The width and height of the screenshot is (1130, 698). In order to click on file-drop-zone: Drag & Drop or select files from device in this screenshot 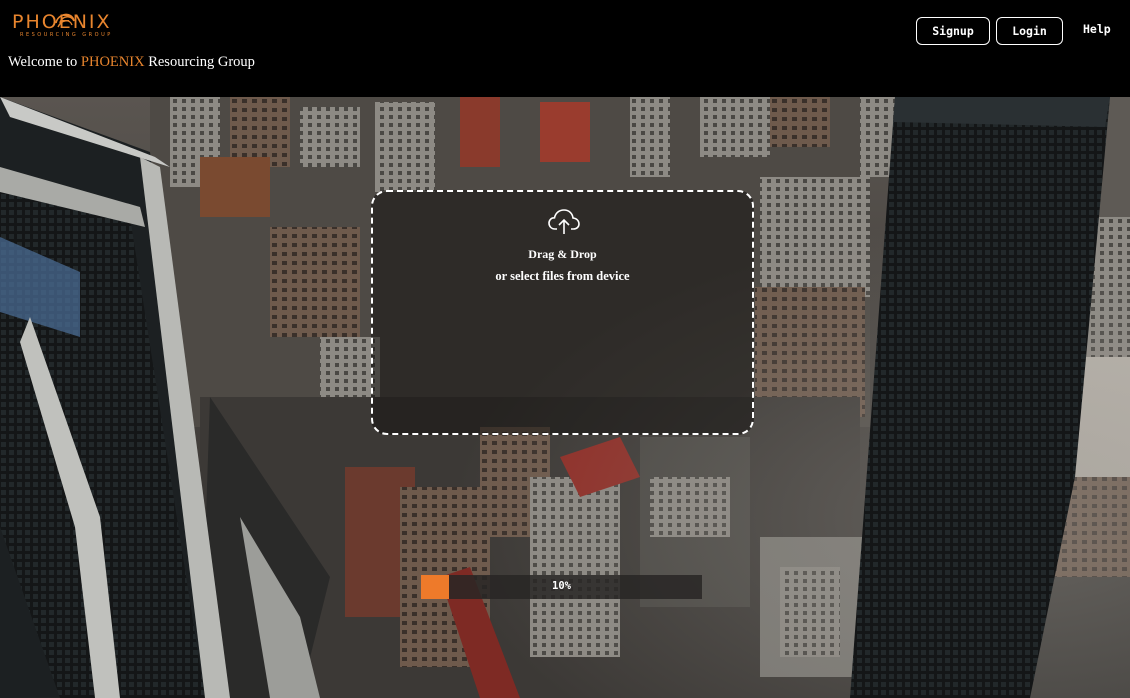, I will do `click(562, 312)`.